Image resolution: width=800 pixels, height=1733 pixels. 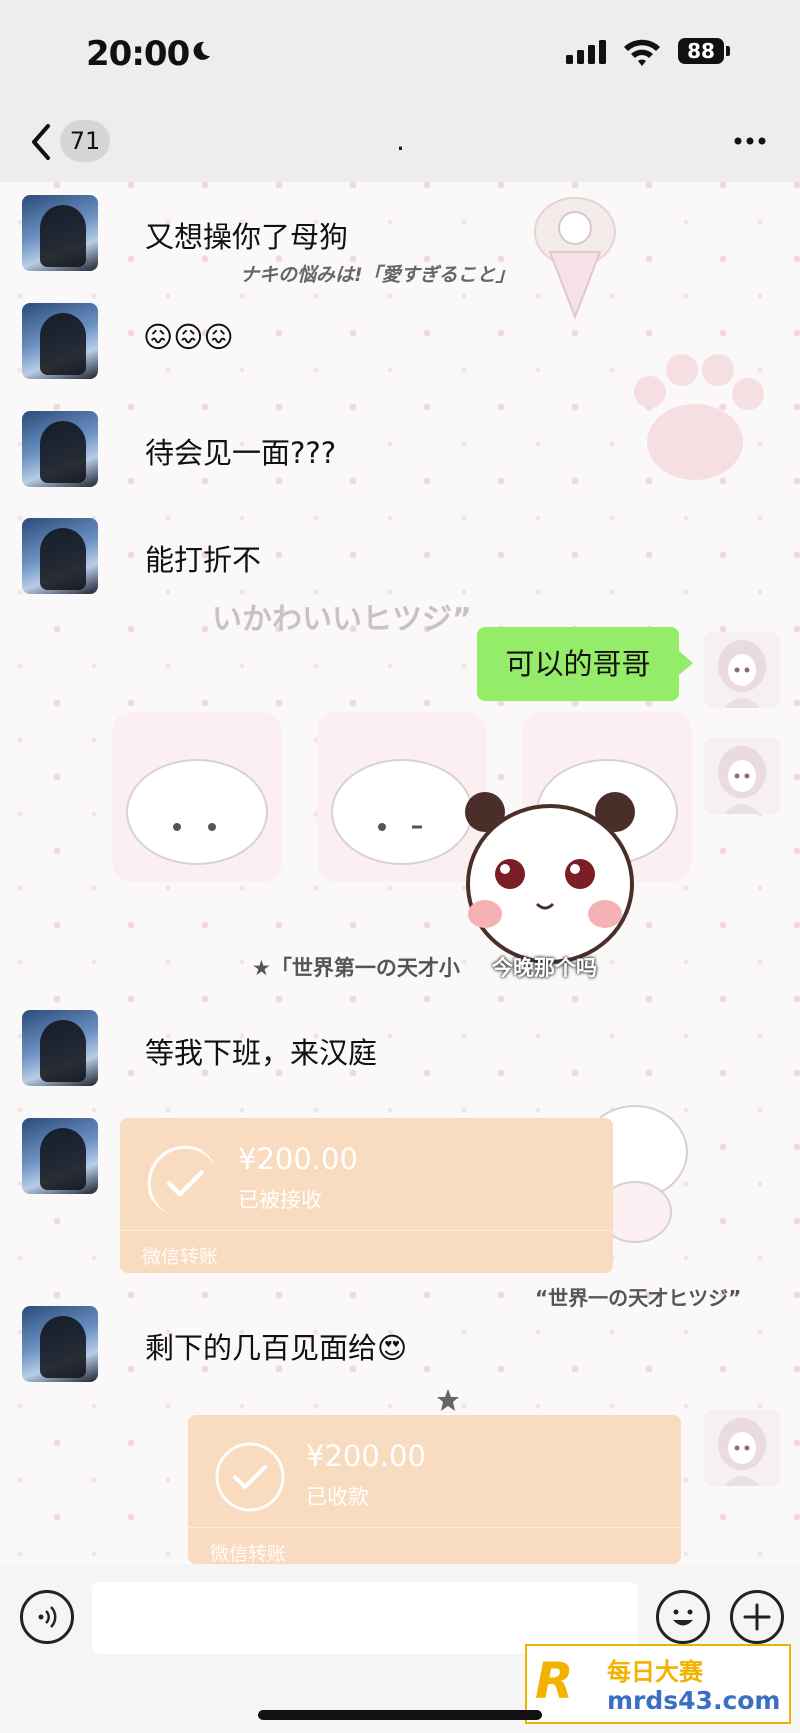 What do you see at coordinates (337, 1497) in the screenshot?
I see `transfer-status: 已收款` at bounding box center [337, 1497].